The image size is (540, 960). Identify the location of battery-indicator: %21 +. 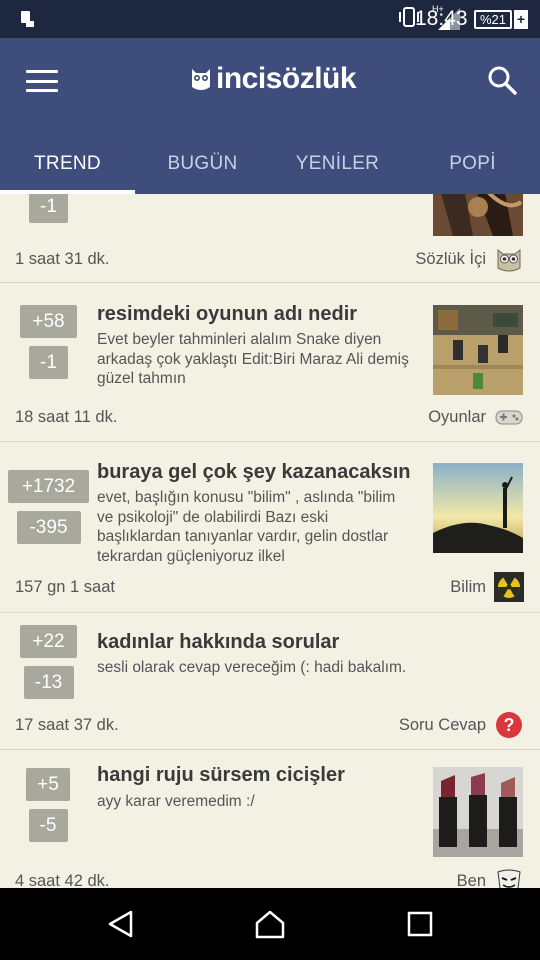
(501, 19).